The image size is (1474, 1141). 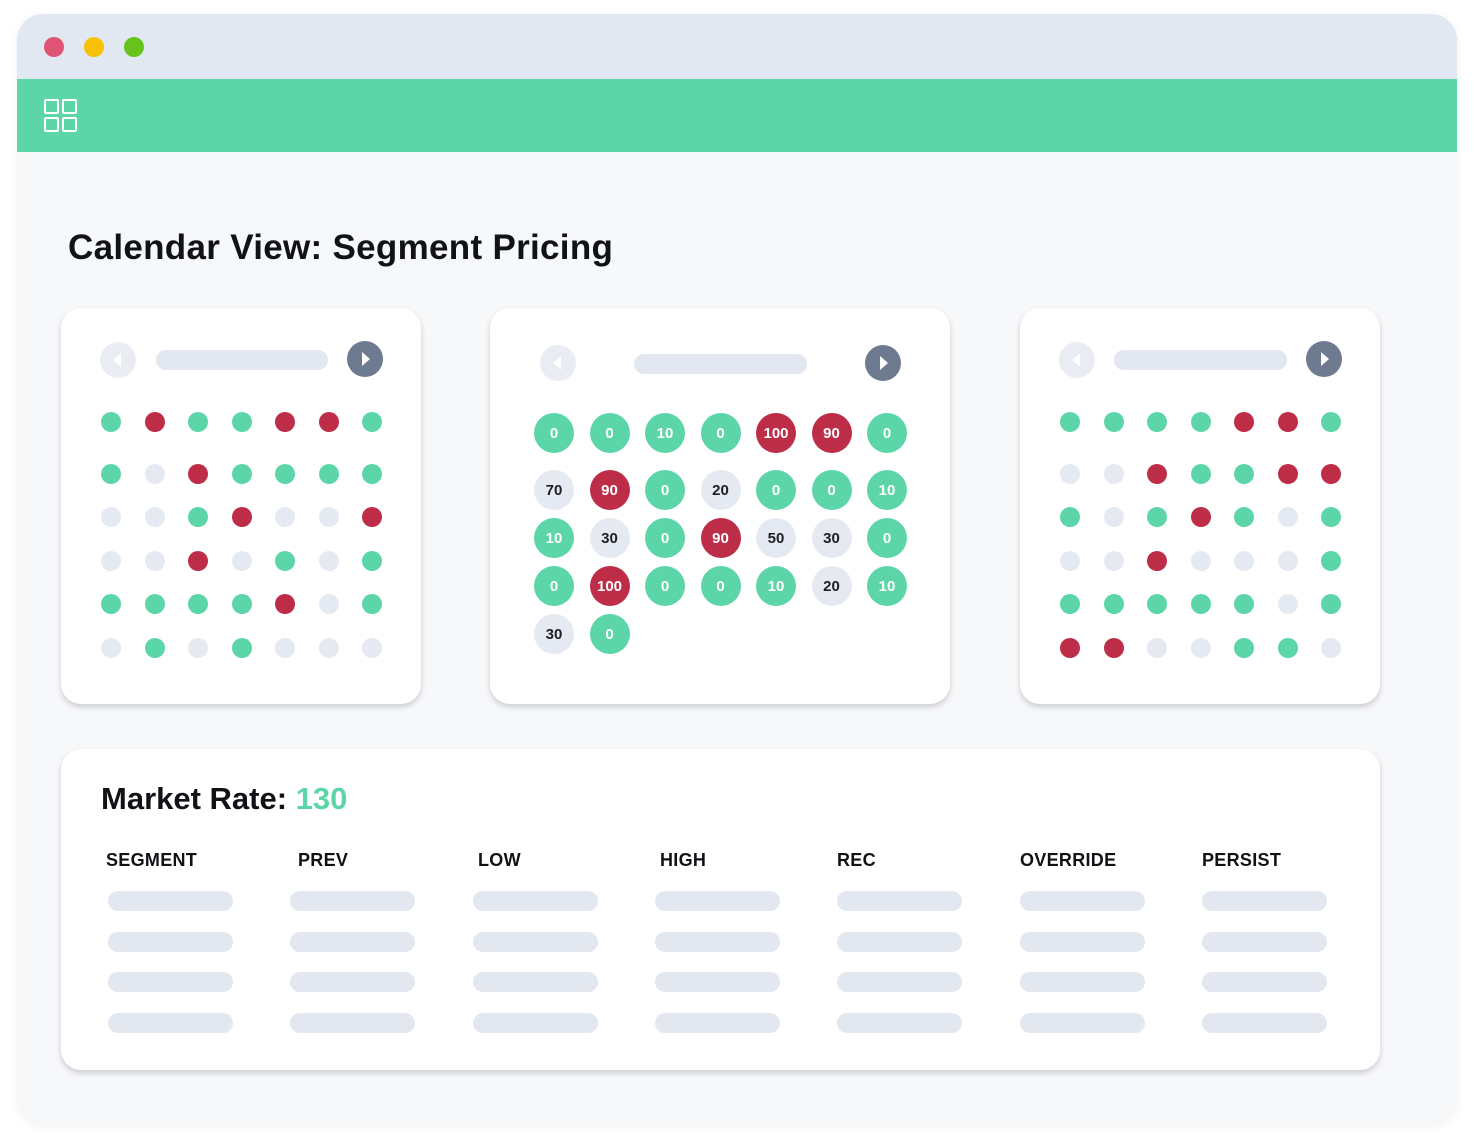 What do you see at coordinates (61, 116) in the screenshot?
I see `grid-icon` at bounding box center [61, 116].